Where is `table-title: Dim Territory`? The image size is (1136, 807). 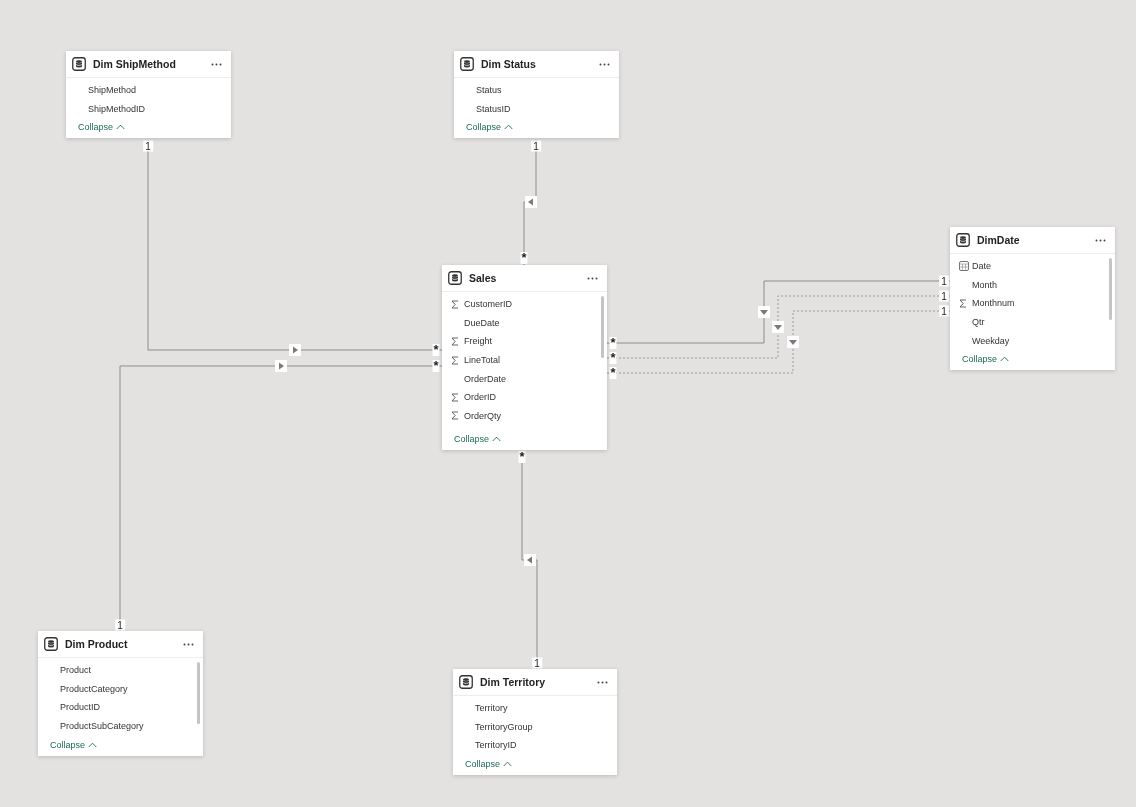 table-title: Dim Territory is located at coordinates (513, 682).